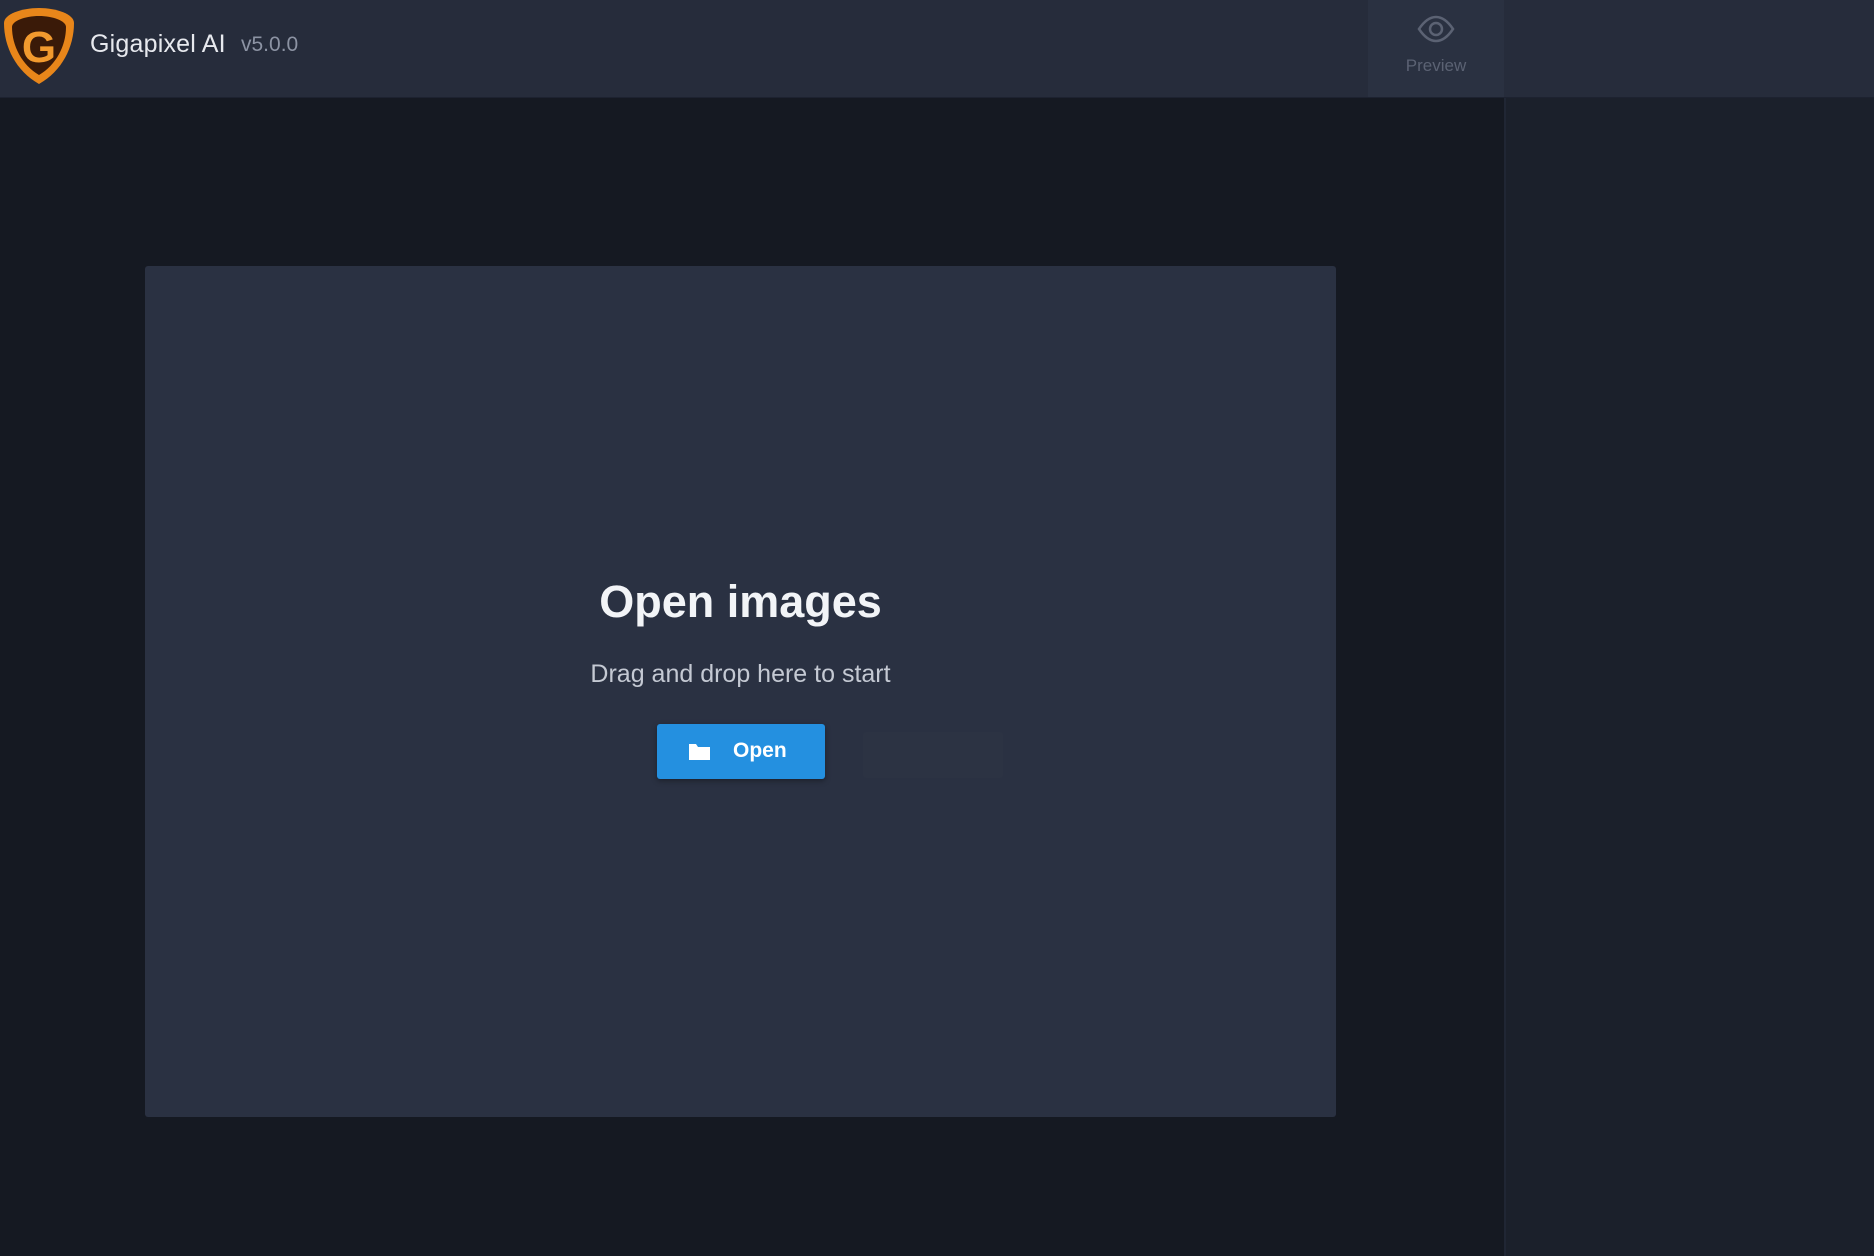 This screenshot has width=1874, height=1256. What do you see at coordinates (158, 44) in the screenshot?
I see `app-title: Gigapixel AI` at bounding box center [158, 44].